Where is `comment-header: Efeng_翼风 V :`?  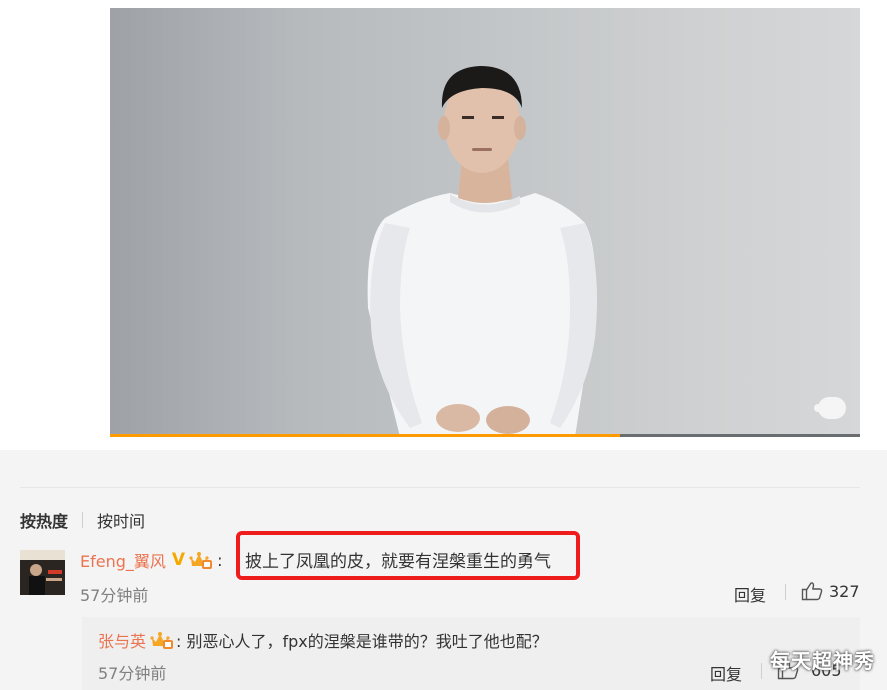 comment-header: Efeng_翼风 V : is located at coordinates (151, 560).